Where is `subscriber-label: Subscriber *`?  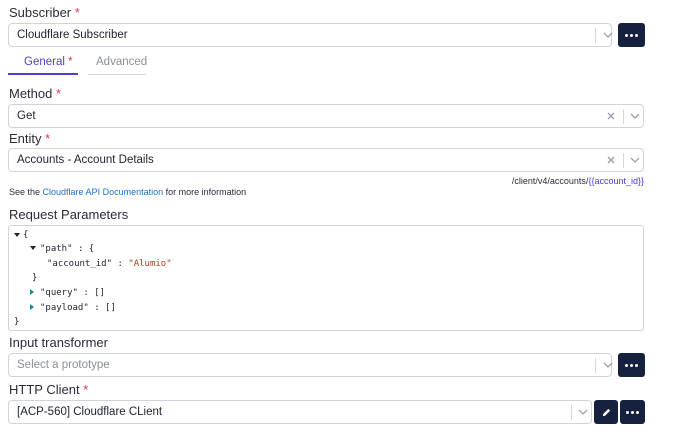 subscriber-label: Subscriber * is located at coordinates (44, 12).